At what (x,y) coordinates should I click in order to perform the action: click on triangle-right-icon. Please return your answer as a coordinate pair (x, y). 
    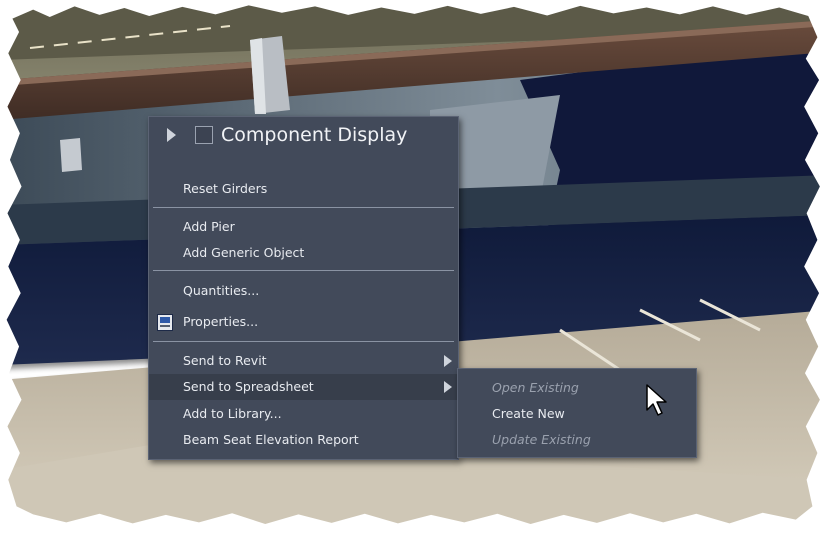
    Looking at the image, I should click on (171, 135).